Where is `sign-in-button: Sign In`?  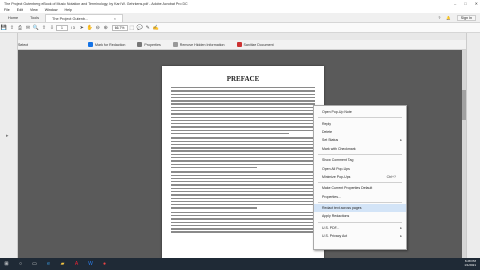 sign-in-button: Sign In is located at coordinates (466, 18).